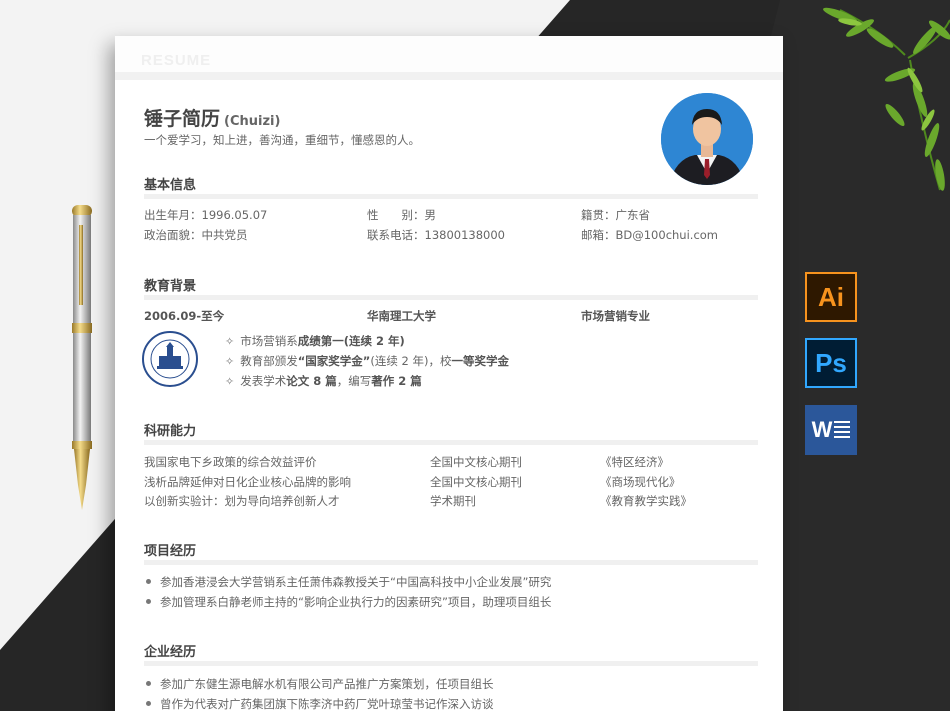 This screenshot has height=711, width=950. What do you see at coordinates (206, 215) in the screenshot?
I see `birth-date: 出生年月：1996.05.07` at bounding box center [206, 215].